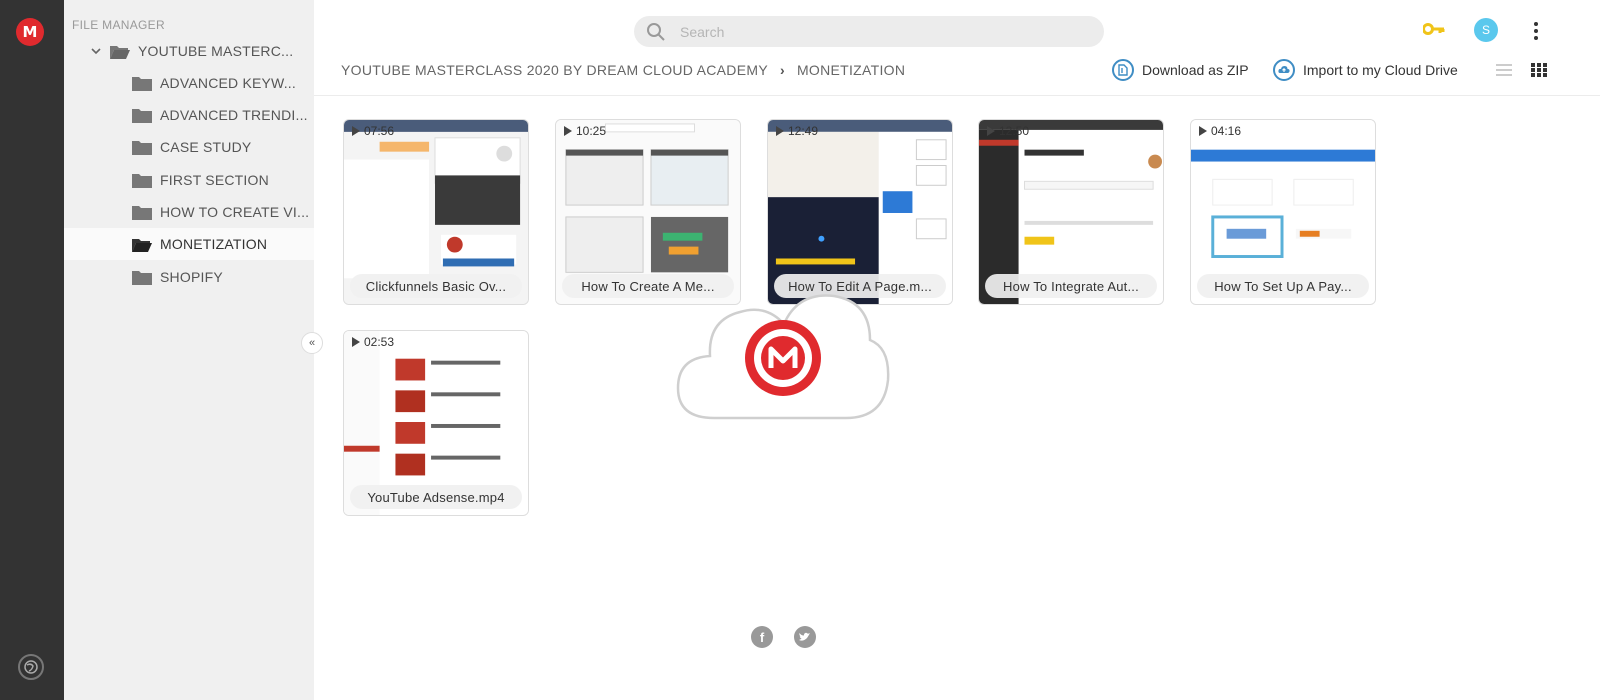  I want to click on tree-item-first-section: FIRST SECTION, so click(189, 180).